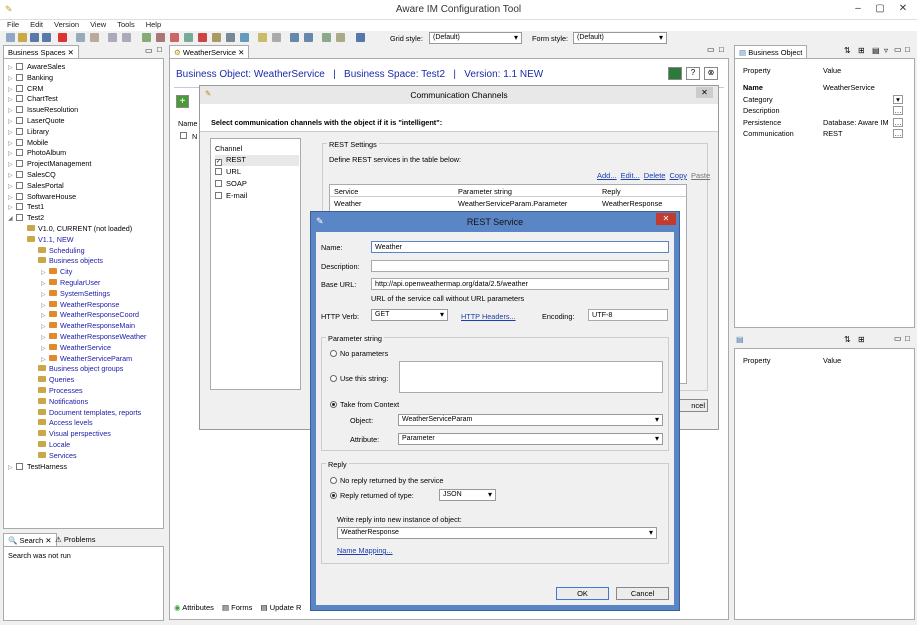 This screenshot has height=625, width=917. I want to click on menu-item-help: Help, so click(153, 24).